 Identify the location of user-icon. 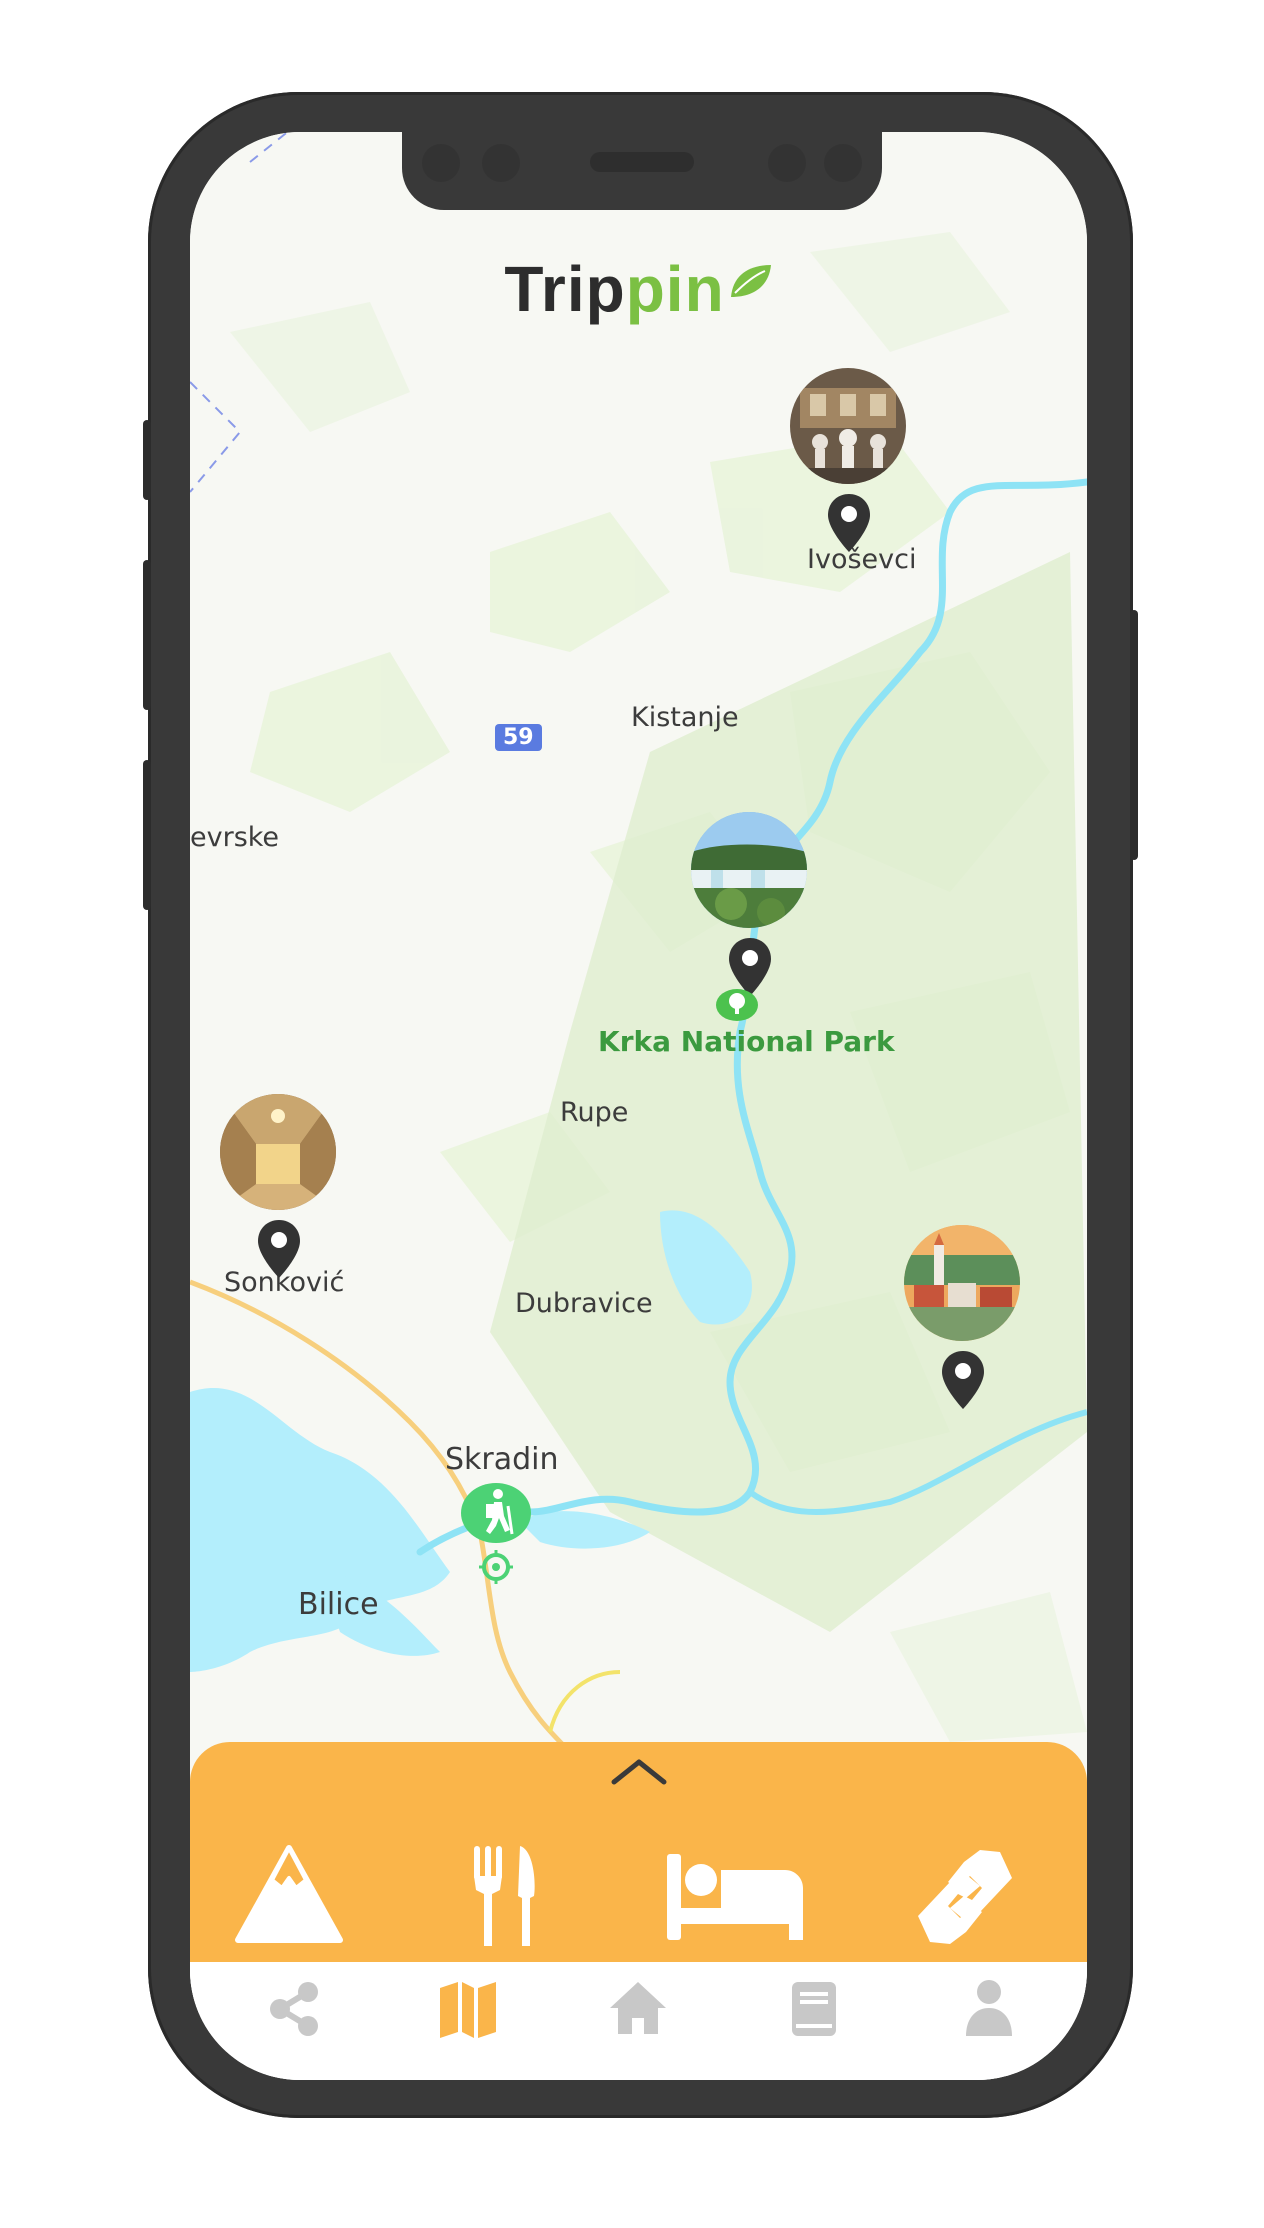
(989, 2008).